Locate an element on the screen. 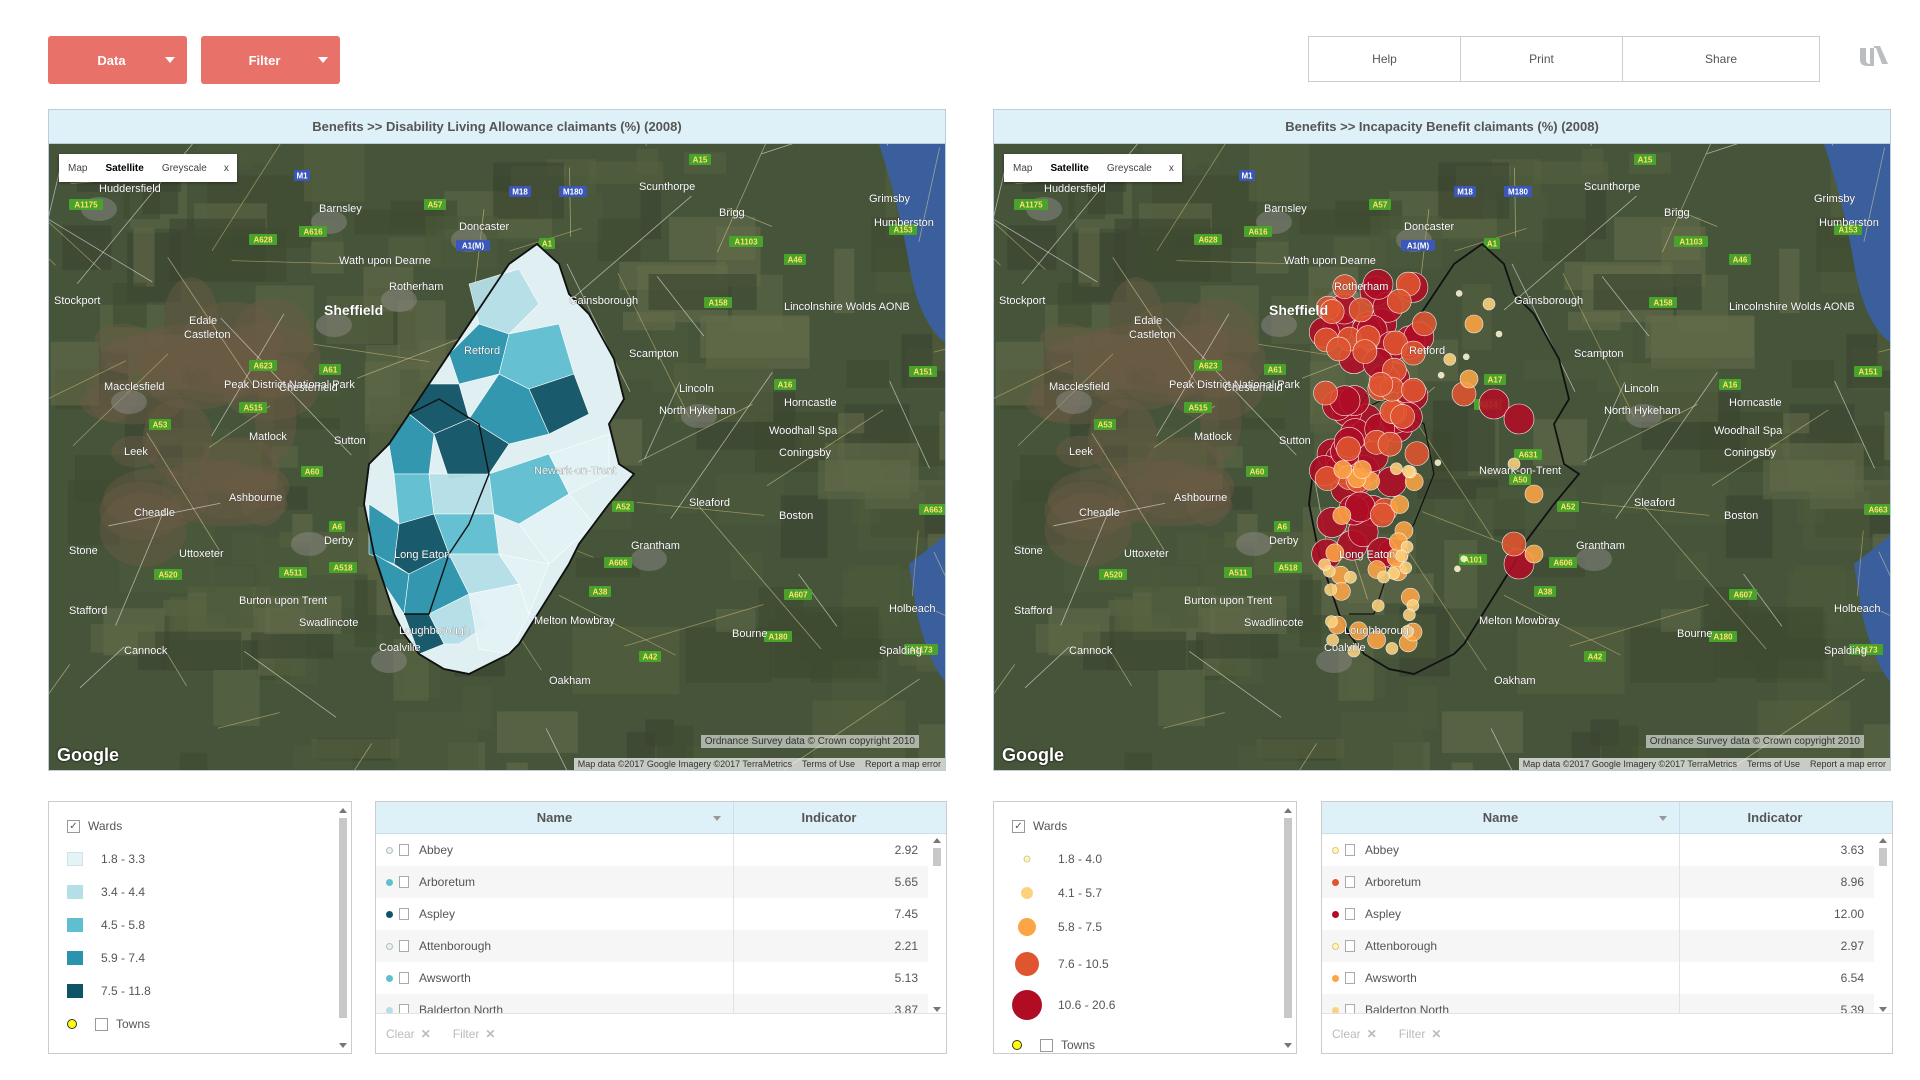 Image resolution: width=1920 pixels, height=1080 pixels. table-row: Aspley 12.00 is located at coordinates (1598, 914).